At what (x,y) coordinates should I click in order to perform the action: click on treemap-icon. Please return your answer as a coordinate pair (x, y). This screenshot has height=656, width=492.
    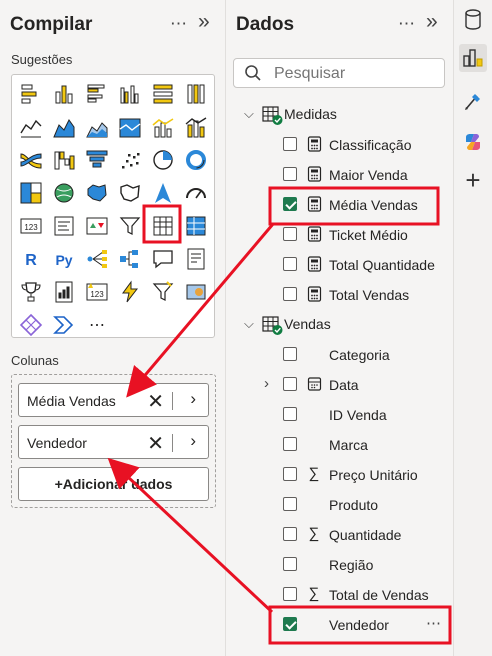
    Looking at the image, I should click on (31, 193).